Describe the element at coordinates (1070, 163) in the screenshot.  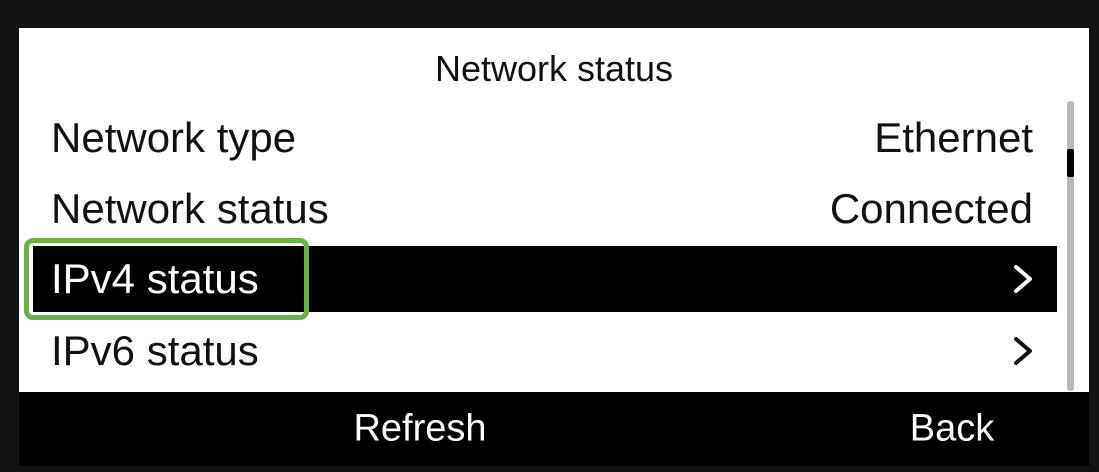
I see `scrollbar-thumb` at that location.